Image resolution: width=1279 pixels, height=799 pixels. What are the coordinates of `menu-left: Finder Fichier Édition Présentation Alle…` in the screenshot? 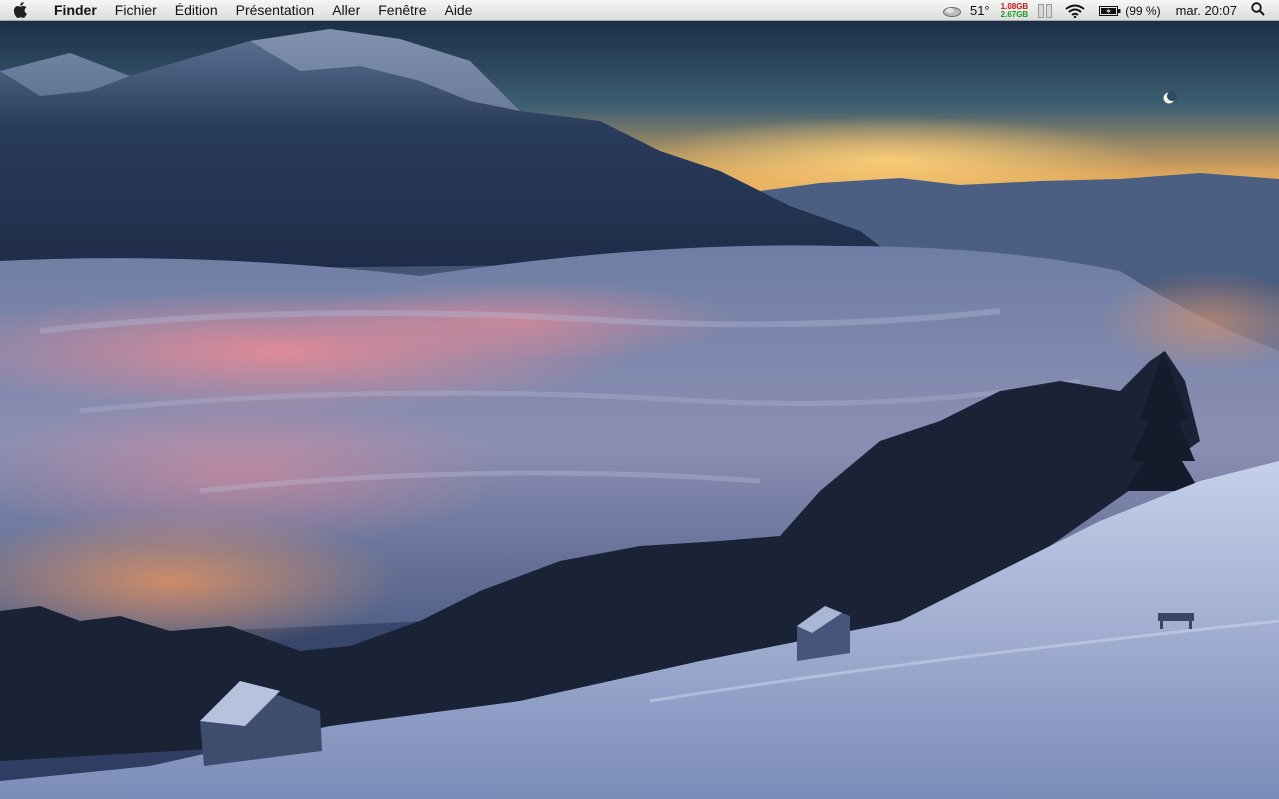 It's located at (241, 10).